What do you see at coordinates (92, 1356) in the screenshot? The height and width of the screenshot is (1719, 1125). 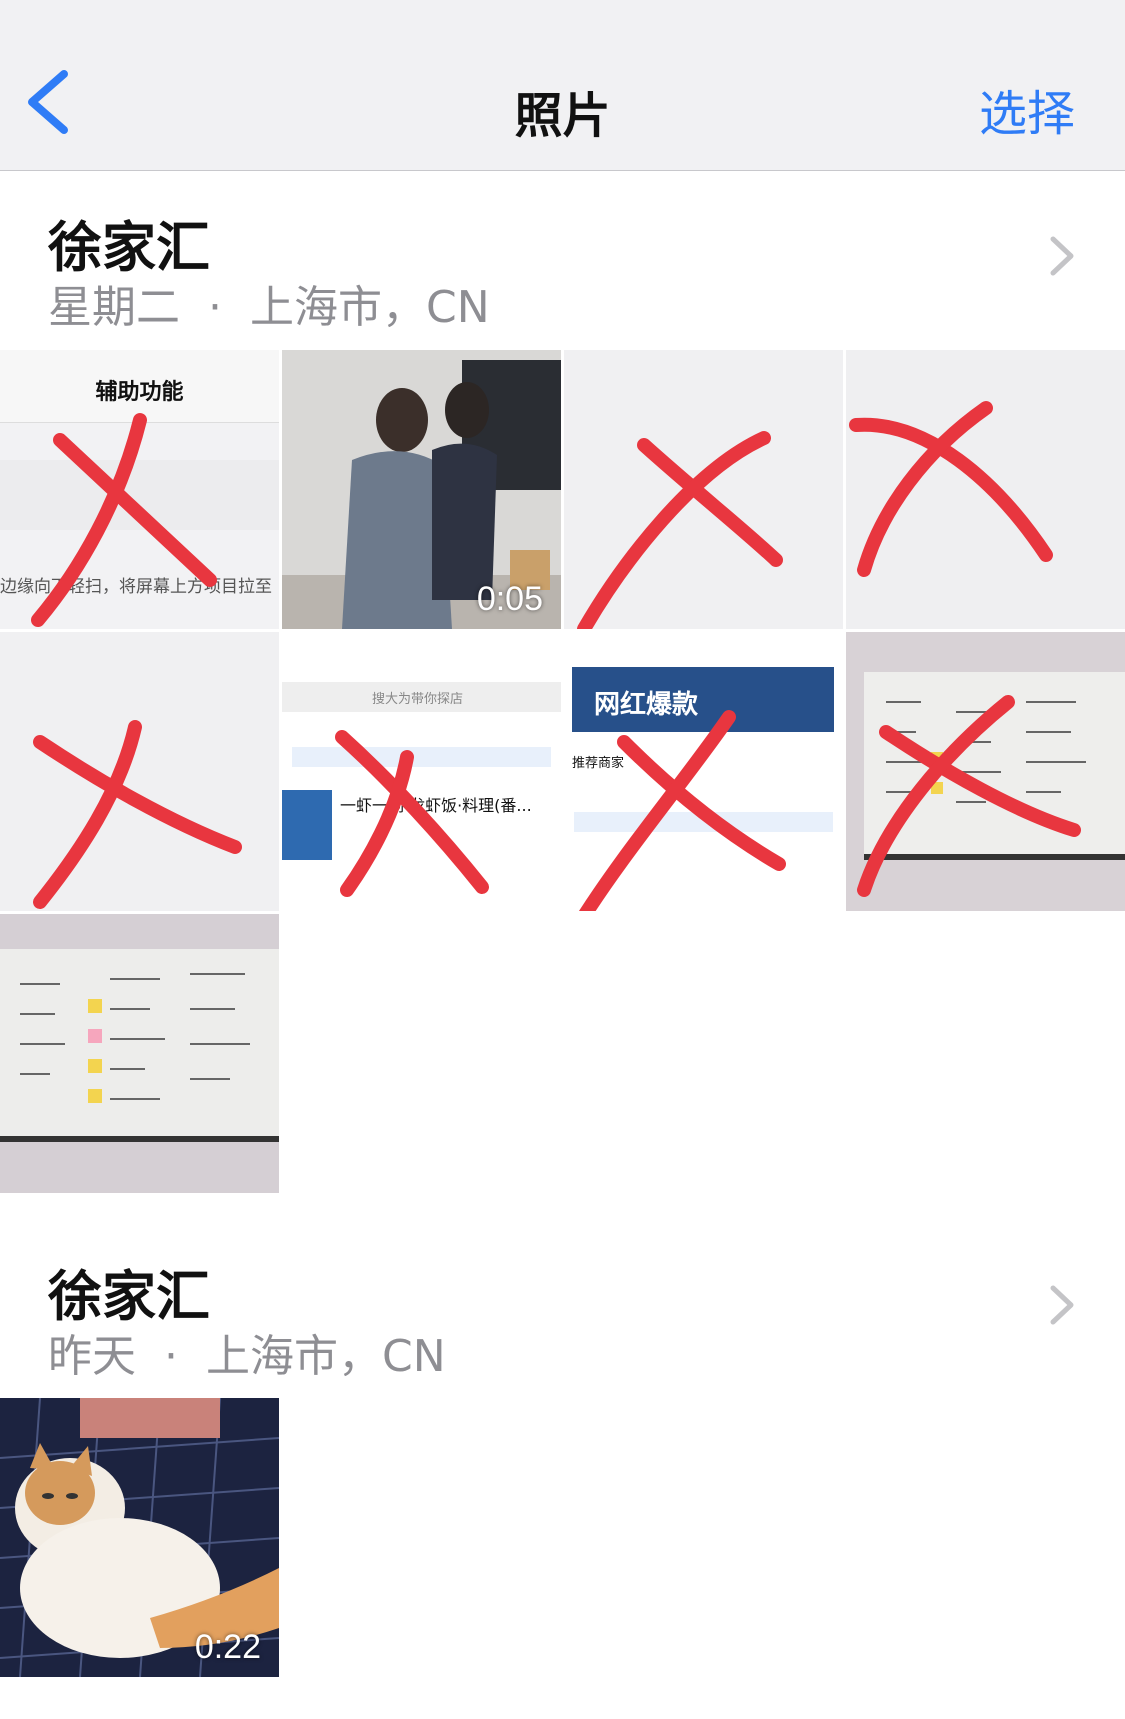 I see `moment-date: 昨天` at bounding box center [92, 1356].